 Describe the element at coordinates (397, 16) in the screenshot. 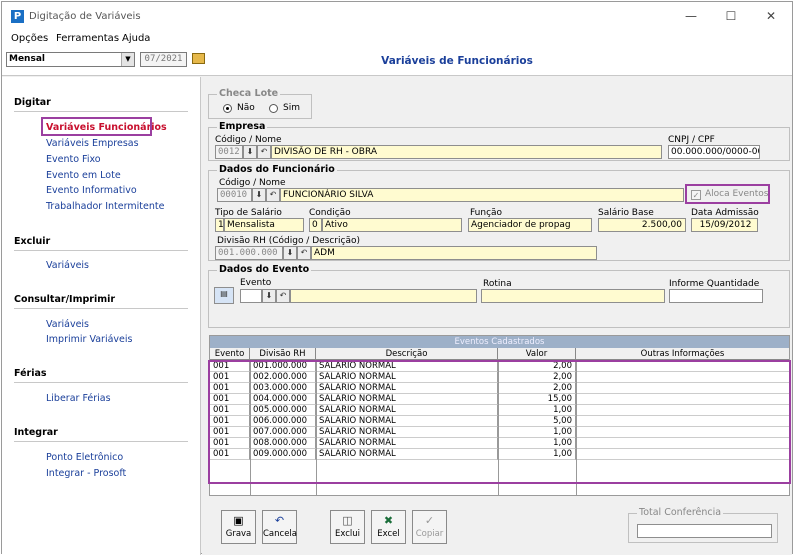

I see `title-bar: P Digitação de Variáveis — ☐ ✕` at that location.